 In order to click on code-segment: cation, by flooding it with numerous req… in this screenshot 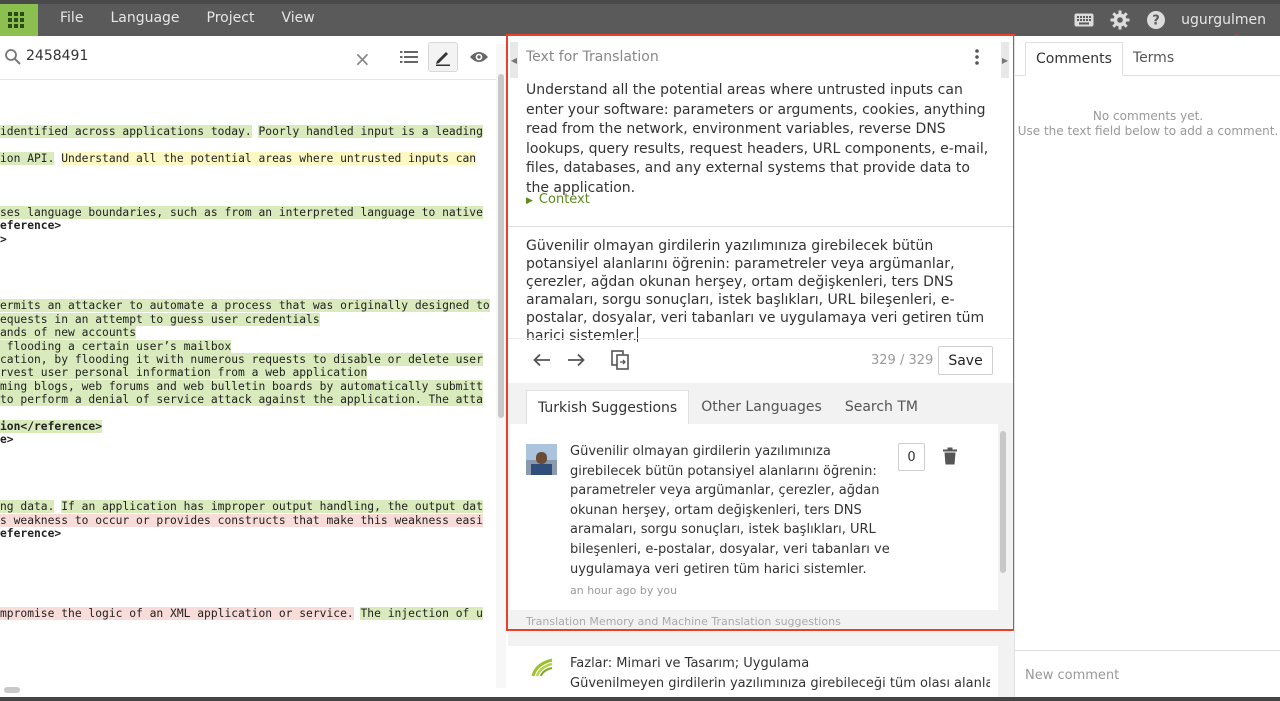, I will do `click(241, 360)`.